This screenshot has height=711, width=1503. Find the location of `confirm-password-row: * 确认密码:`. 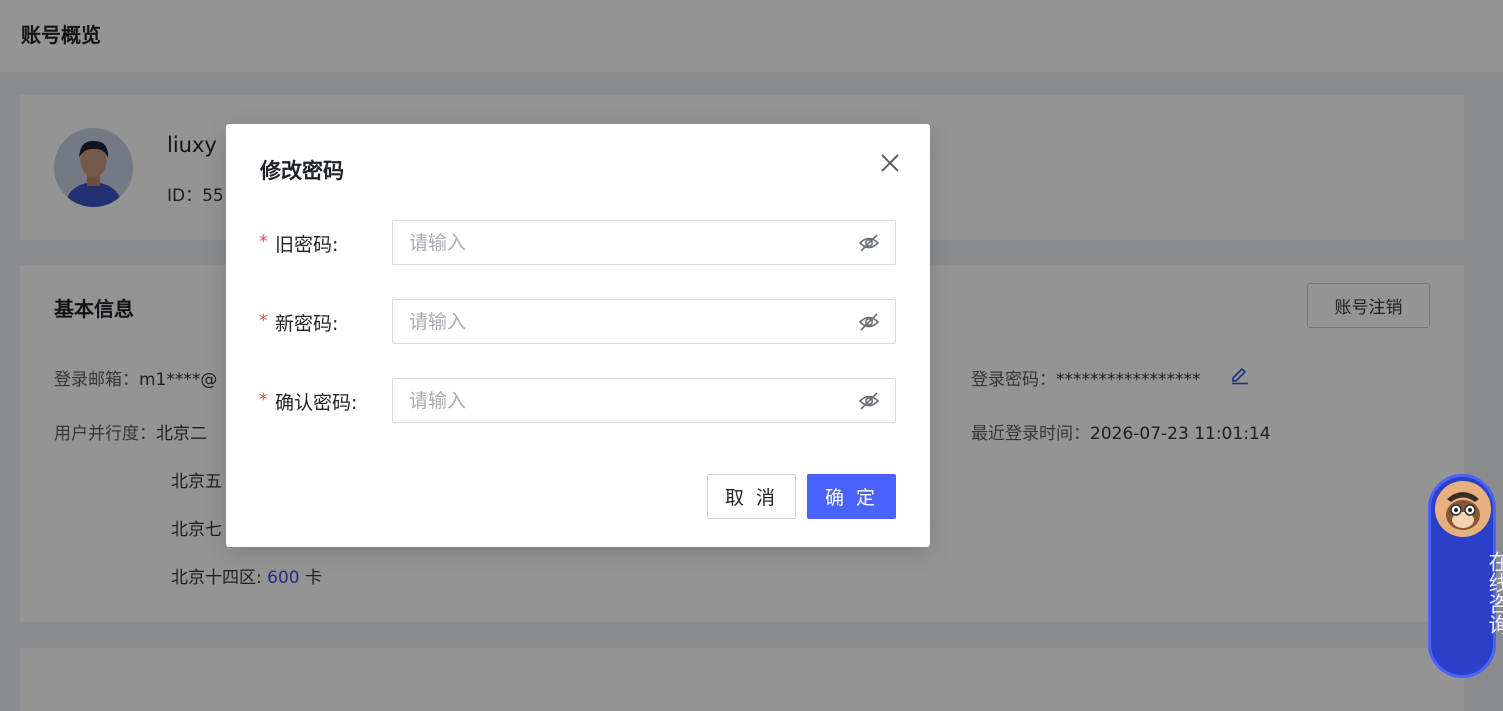

confirm-password-row: * 确认密码: is located at coordinates (578, 401).